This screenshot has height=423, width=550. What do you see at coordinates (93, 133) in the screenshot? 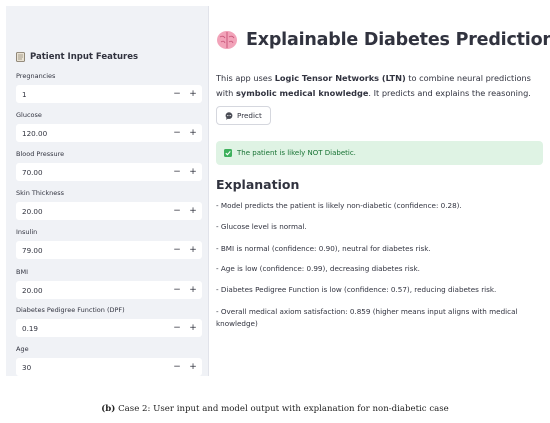
I see `number-input-value: 120.00` at bounding box center [93, 133].